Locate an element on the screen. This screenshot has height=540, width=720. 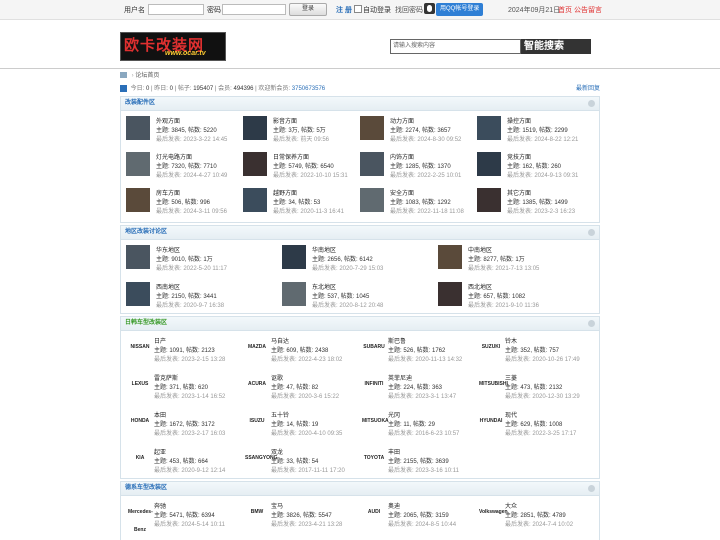
forum-name: 光冈 is located at coordinates (394, 414).